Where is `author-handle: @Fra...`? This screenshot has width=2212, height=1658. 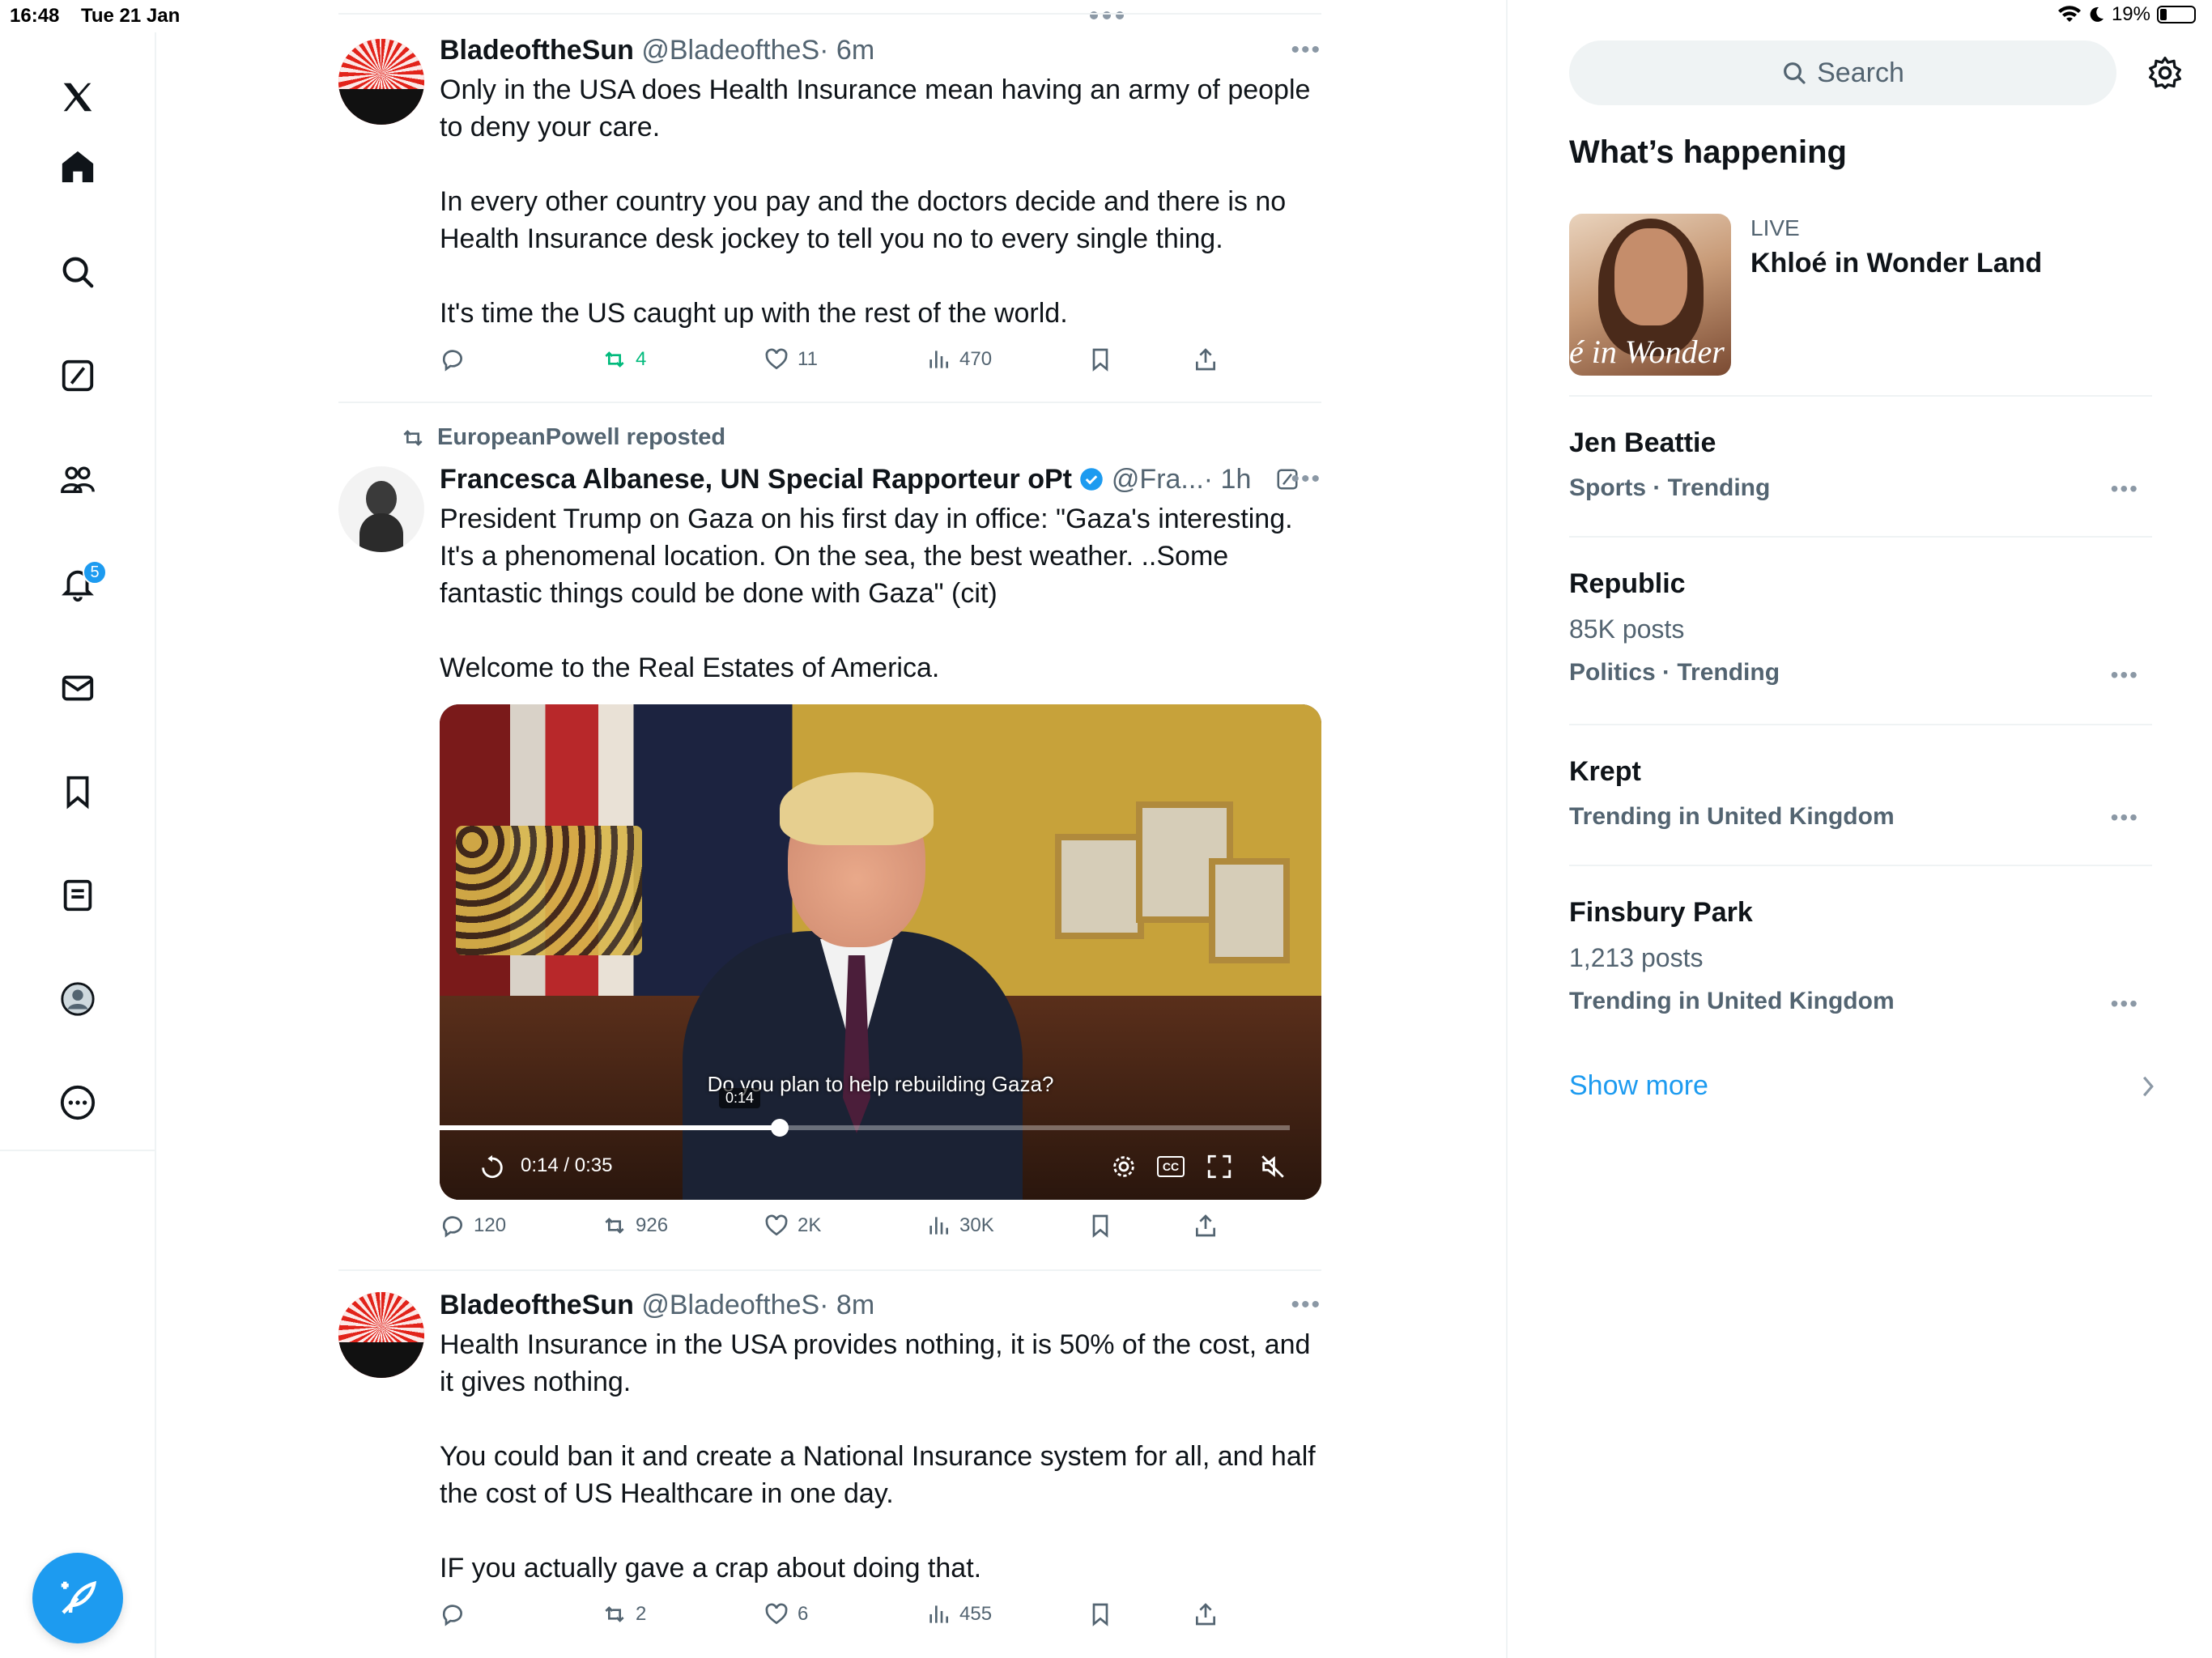 author-handle: @Fra... is located at coordinates (1158, 479).